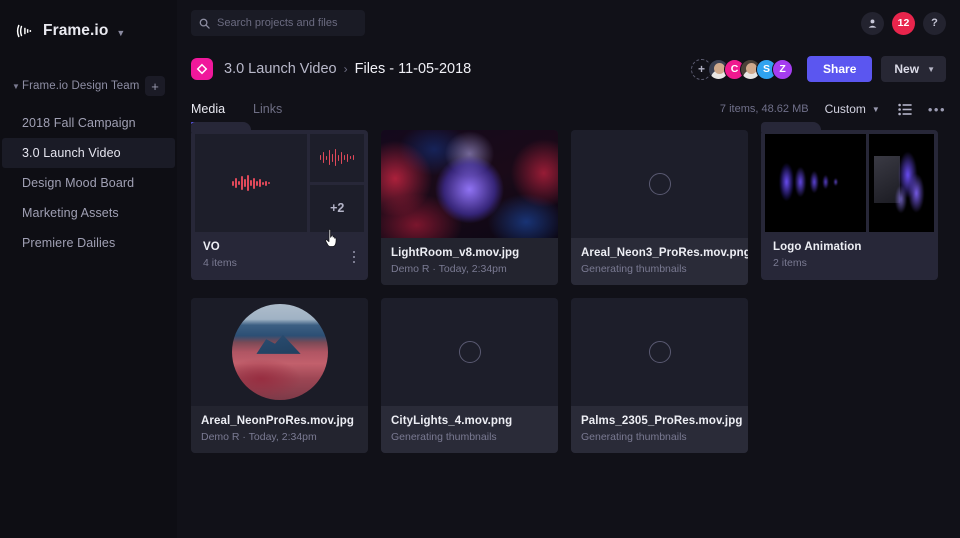 This screenshot has height=538, width=960. I want to click on avatar: Z, so click(783, 69).